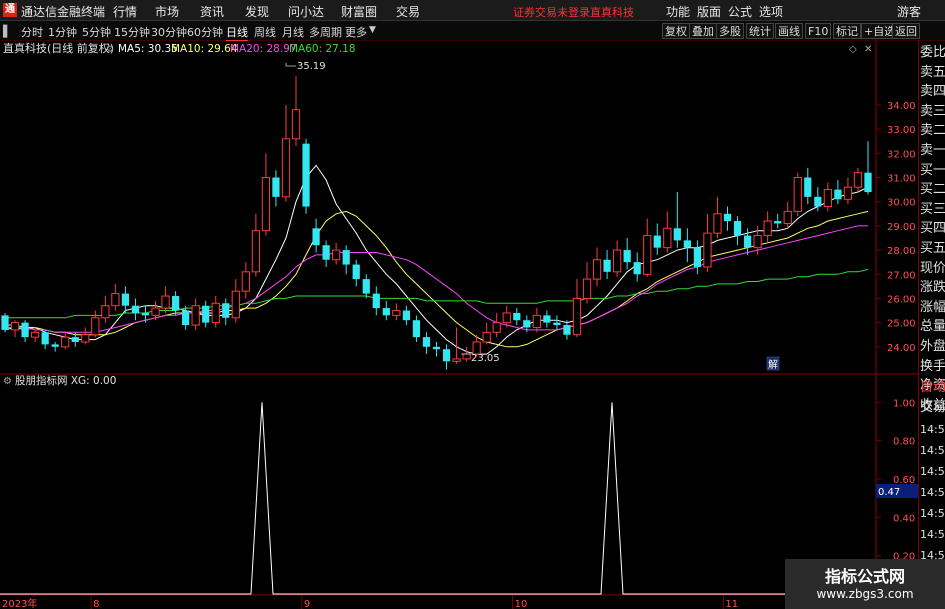 The height and width of the screenshot is (609, 945). Describe the element at coordinates (311, 66) in the screenshot. I see `high-price-label: 35.19` at that location.